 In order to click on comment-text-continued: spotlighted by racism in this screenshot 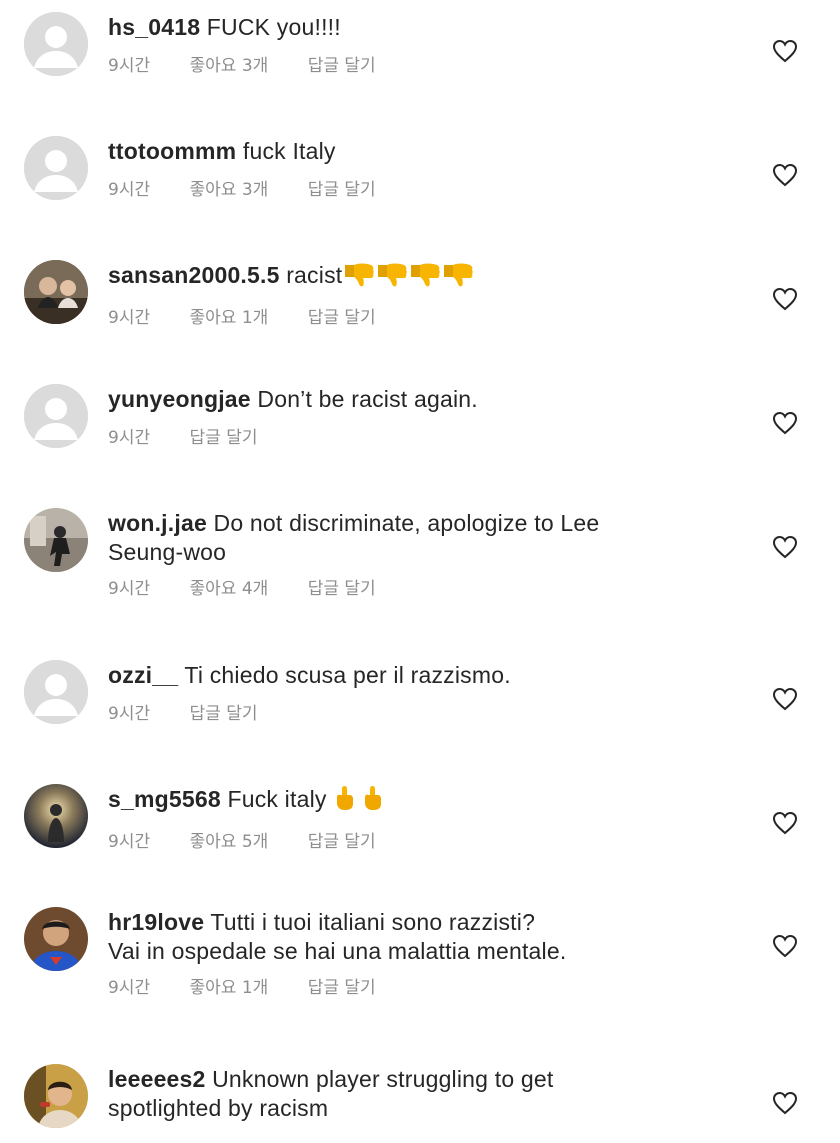, I will do `click(218, 1108)`.